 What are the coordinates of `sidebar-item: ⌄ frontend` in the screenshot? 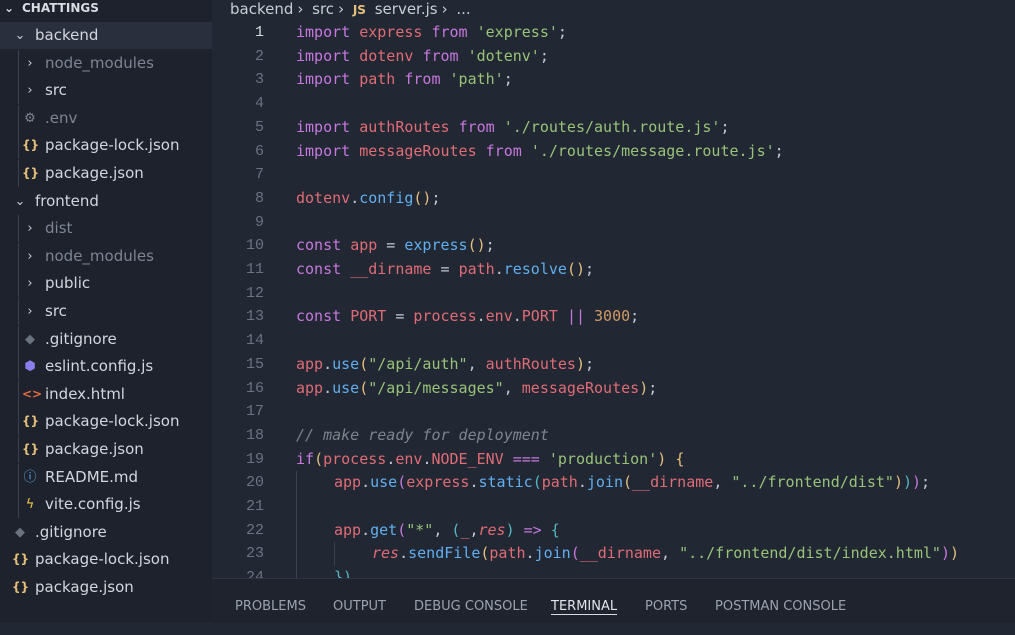 It's located at (106, 201).